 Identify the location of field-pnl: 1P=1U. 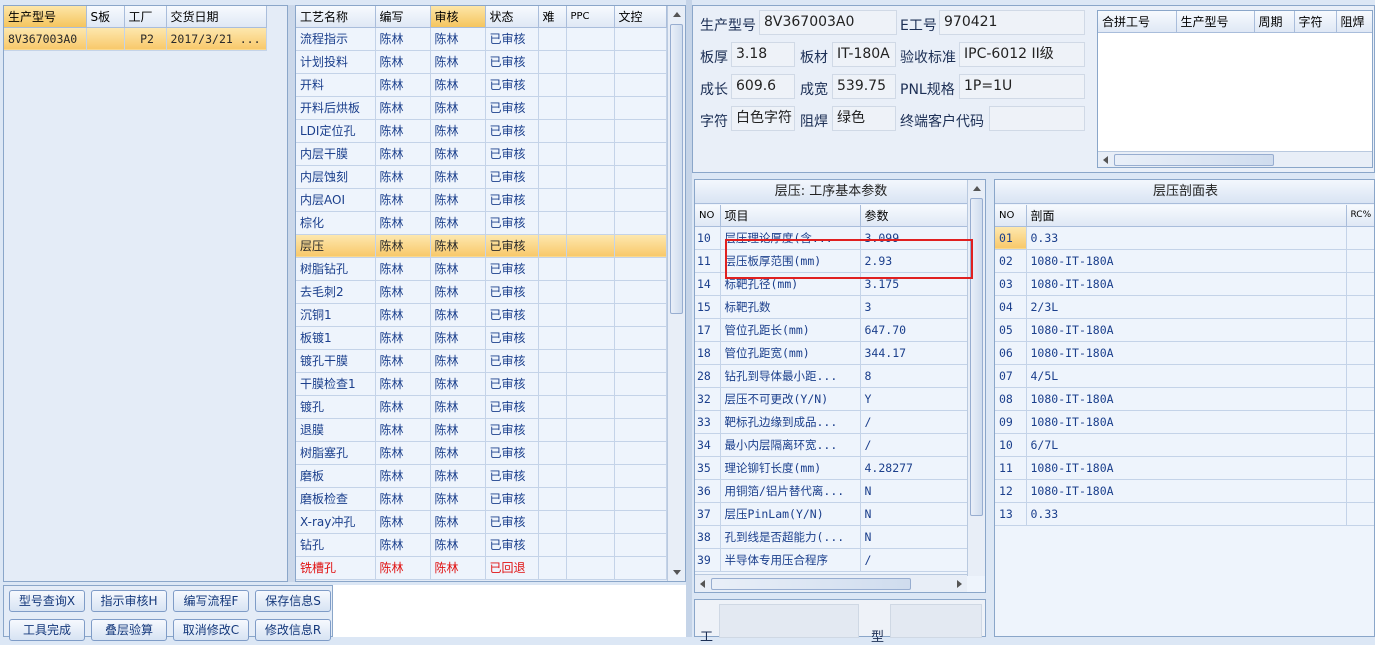
(1022, 86).